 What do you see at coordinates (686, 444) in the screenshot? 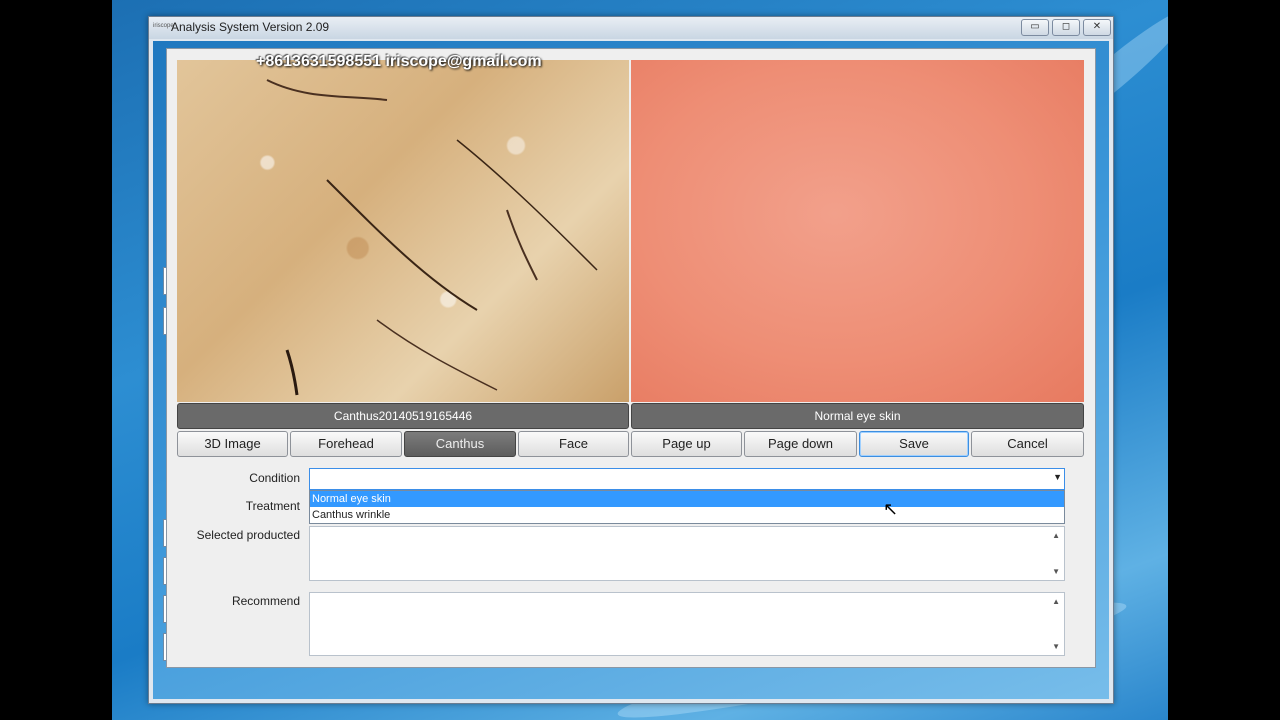
I see `page-up-button: Page up` at bounding box center [686, 444].